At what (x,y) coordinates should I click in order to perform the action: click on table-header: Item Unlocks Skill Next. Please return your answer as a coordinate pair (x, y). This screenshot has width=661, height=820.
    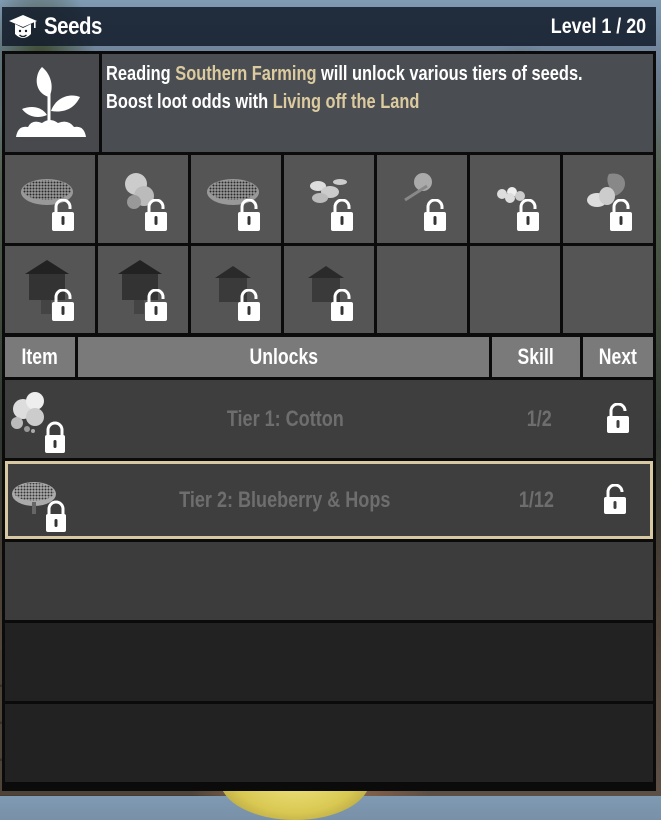
    Looking at the image, I should click on (329, 357).